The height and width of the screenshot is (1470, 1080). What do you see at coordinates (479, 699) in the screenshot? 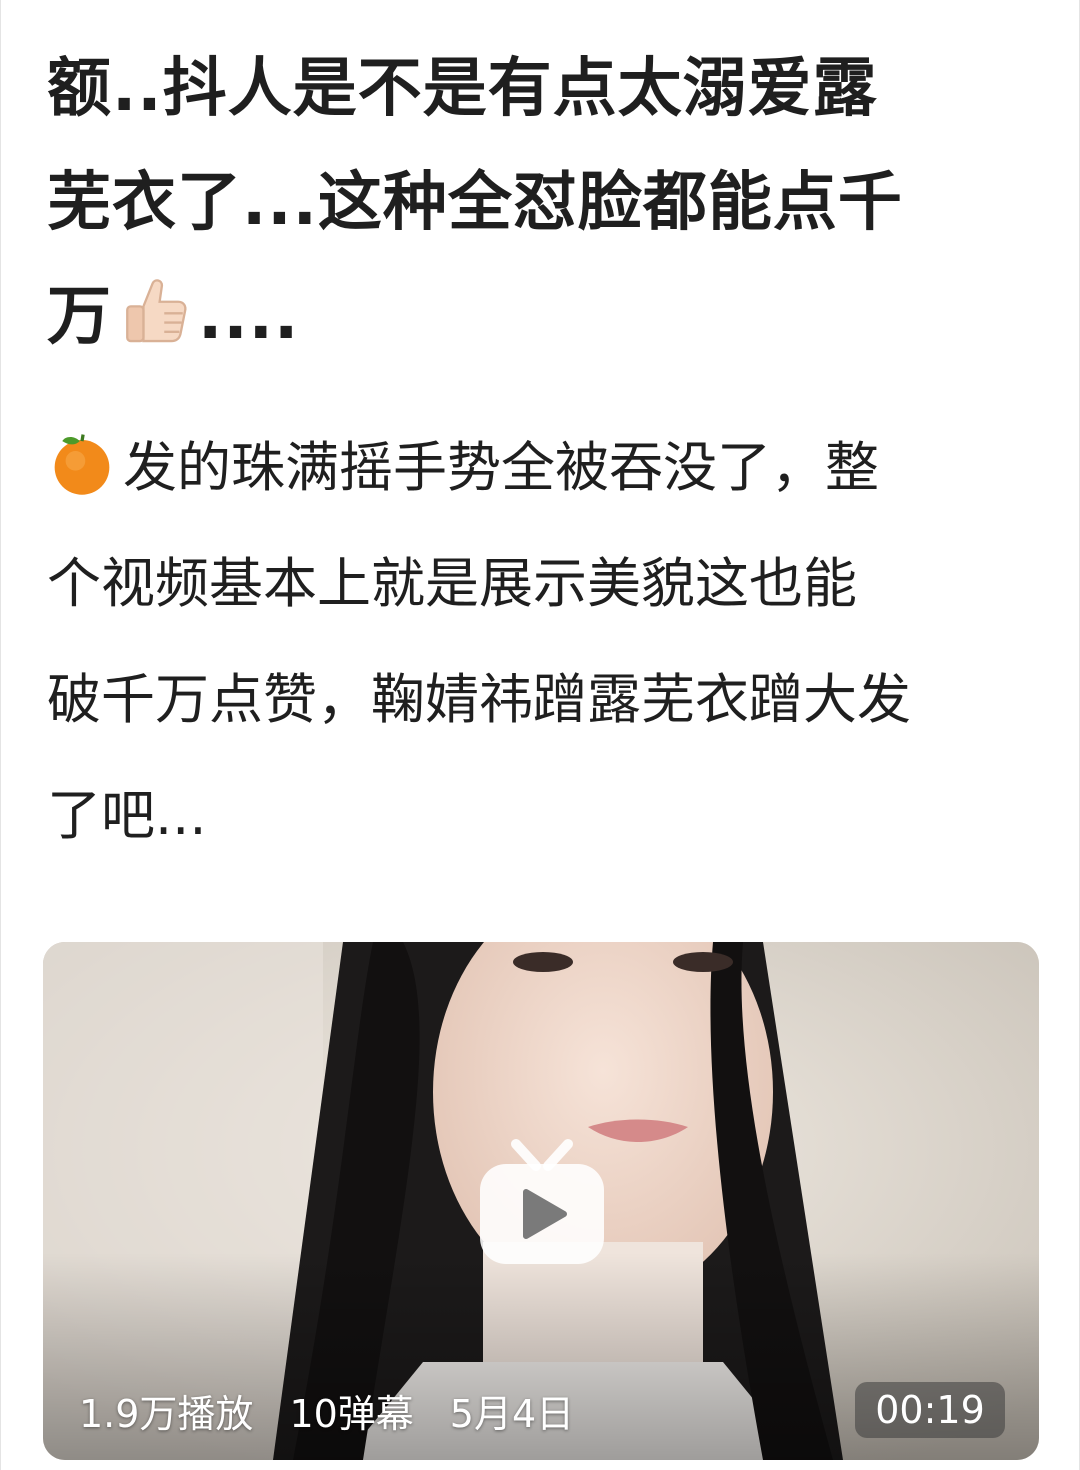
I see `body-line-3: 破千万点赞，鞠婧祎蹭露芜衣蹭大发` at bounding box center [479, 699].